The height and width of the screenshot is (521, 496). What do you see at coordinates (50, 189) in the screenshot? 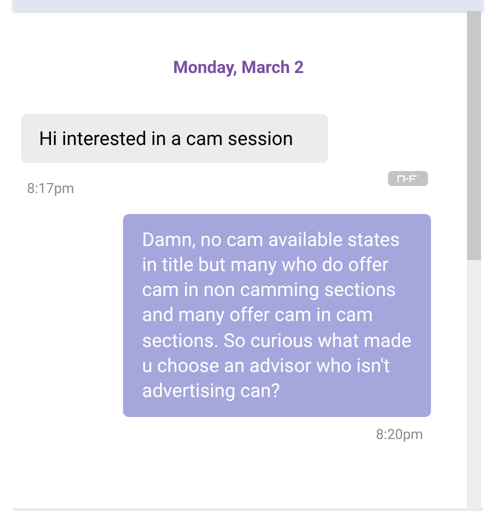
I see `message-time: 8:17pm` at bounding box center [50, 189].